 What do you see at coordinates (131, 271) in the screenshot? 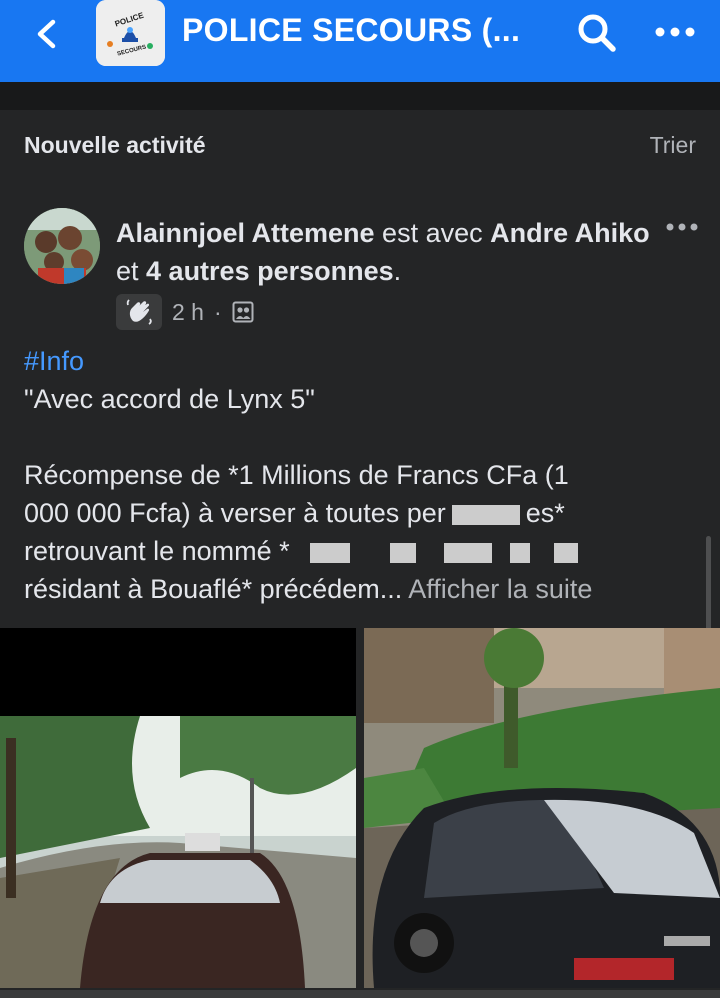
I see `and-text: et` at bounding box center [131, 271].